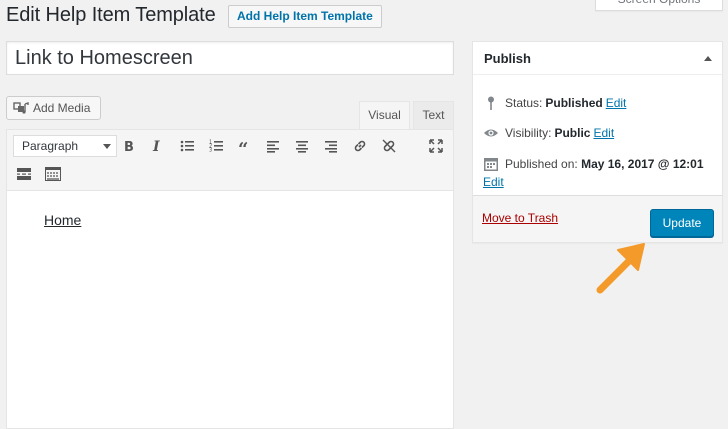  What do you see at coordinates (305, 16) in the screenshot?
I see `add-new-item-button: Add Help Item Template` at bounding box center [305, 16].